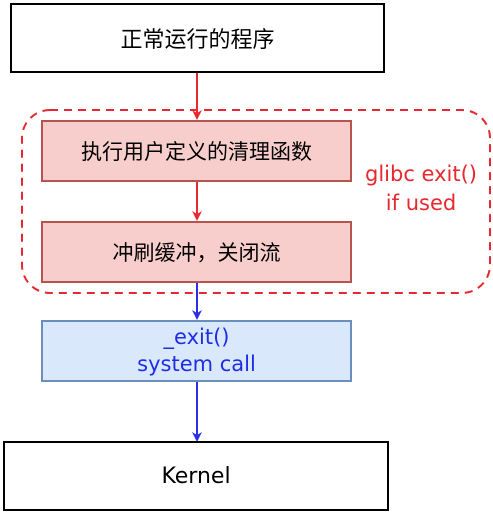 The width and height of the screenshot is (493, 514). I want to click on node-cleanup-functions: 执行用户定义的清理函数, so click(196, 151).